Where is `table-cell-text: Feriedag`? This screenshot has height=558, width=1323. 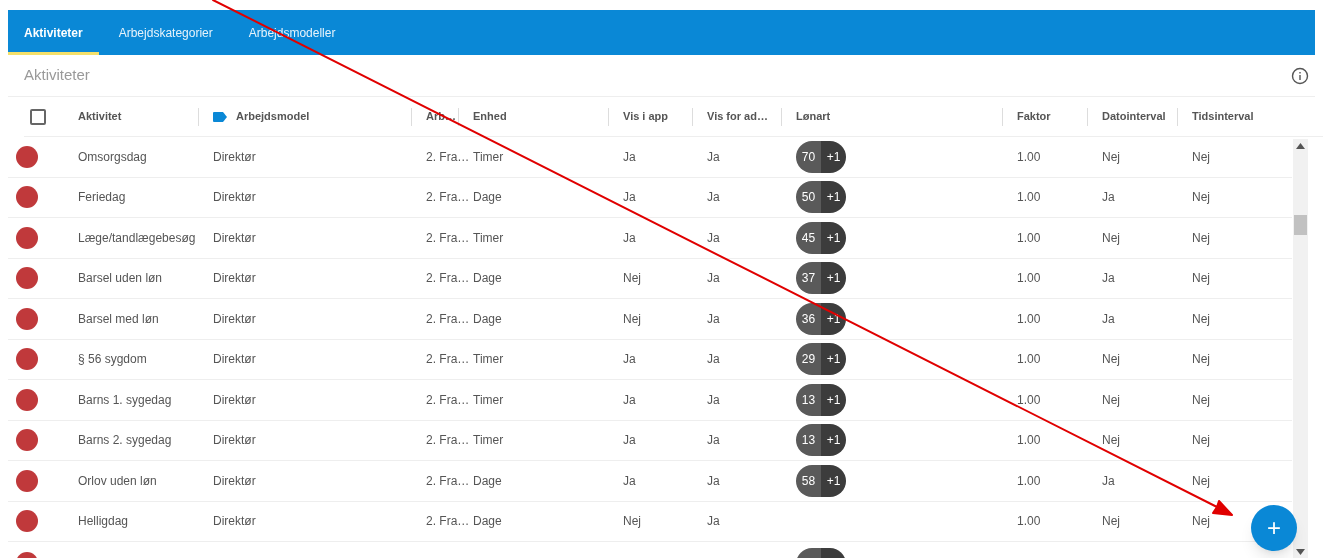 table-cell-text: Feriedag is located at coordinates (102, 198).